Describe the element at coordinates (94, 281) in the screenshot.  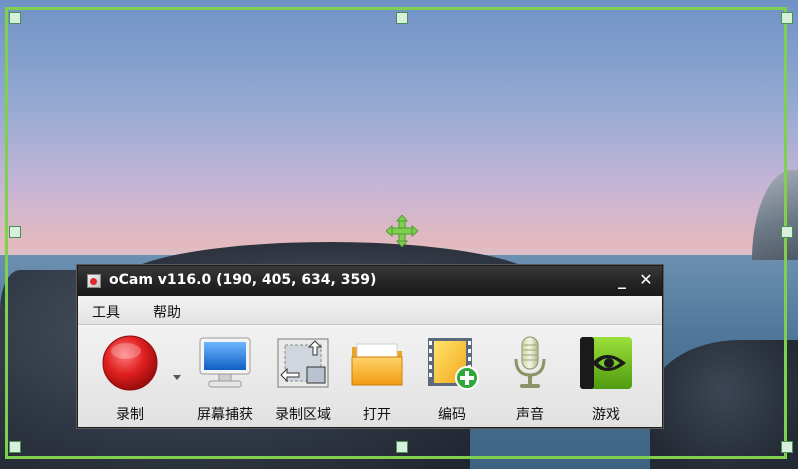
I see `ocam-app-icon` at that location.